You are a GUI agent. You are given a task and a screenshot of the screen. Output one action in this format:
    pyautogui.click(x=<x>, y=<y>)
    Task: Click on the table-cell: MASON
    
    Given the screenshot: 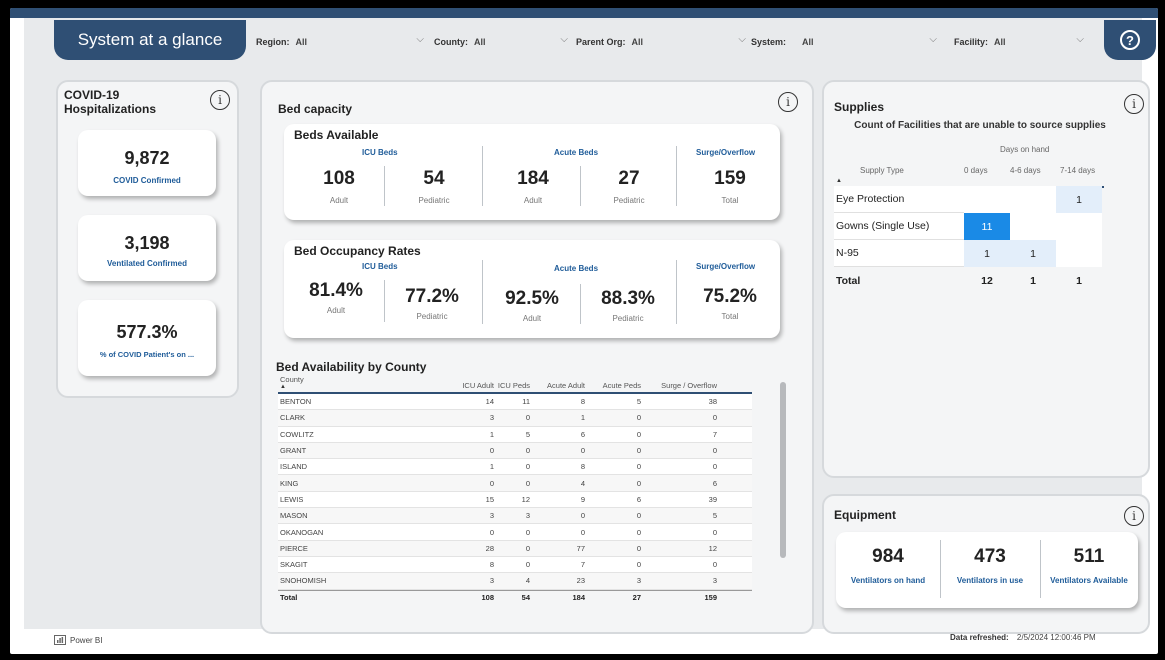 What is the action you would take?
    pyautogui.click(x=294, y=516)
    